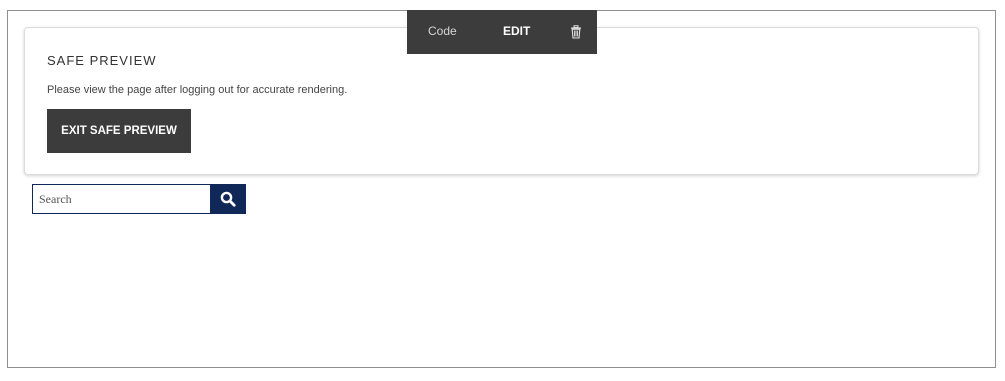 The width and height of the screenshot is (1005, 381). Describe the element at coordinates (119, 131) in the screenshot. I see `exit-safe-preview-button: EXIT SAFE PREVIEW` at that location.